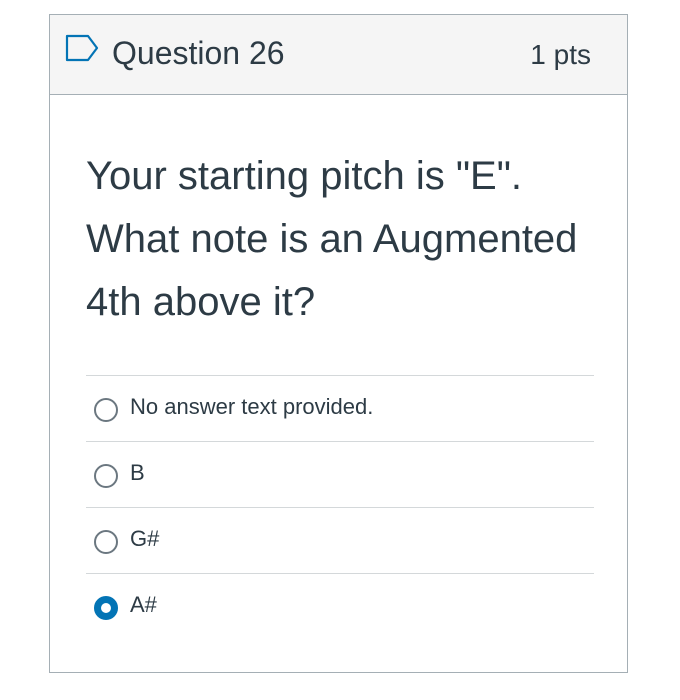 The width and height of the screenshot is (680, 700). What do you see at coordinates (145, 538) in the screenshot?
I see `answer-label: G#` at bounding box center [145, 538].